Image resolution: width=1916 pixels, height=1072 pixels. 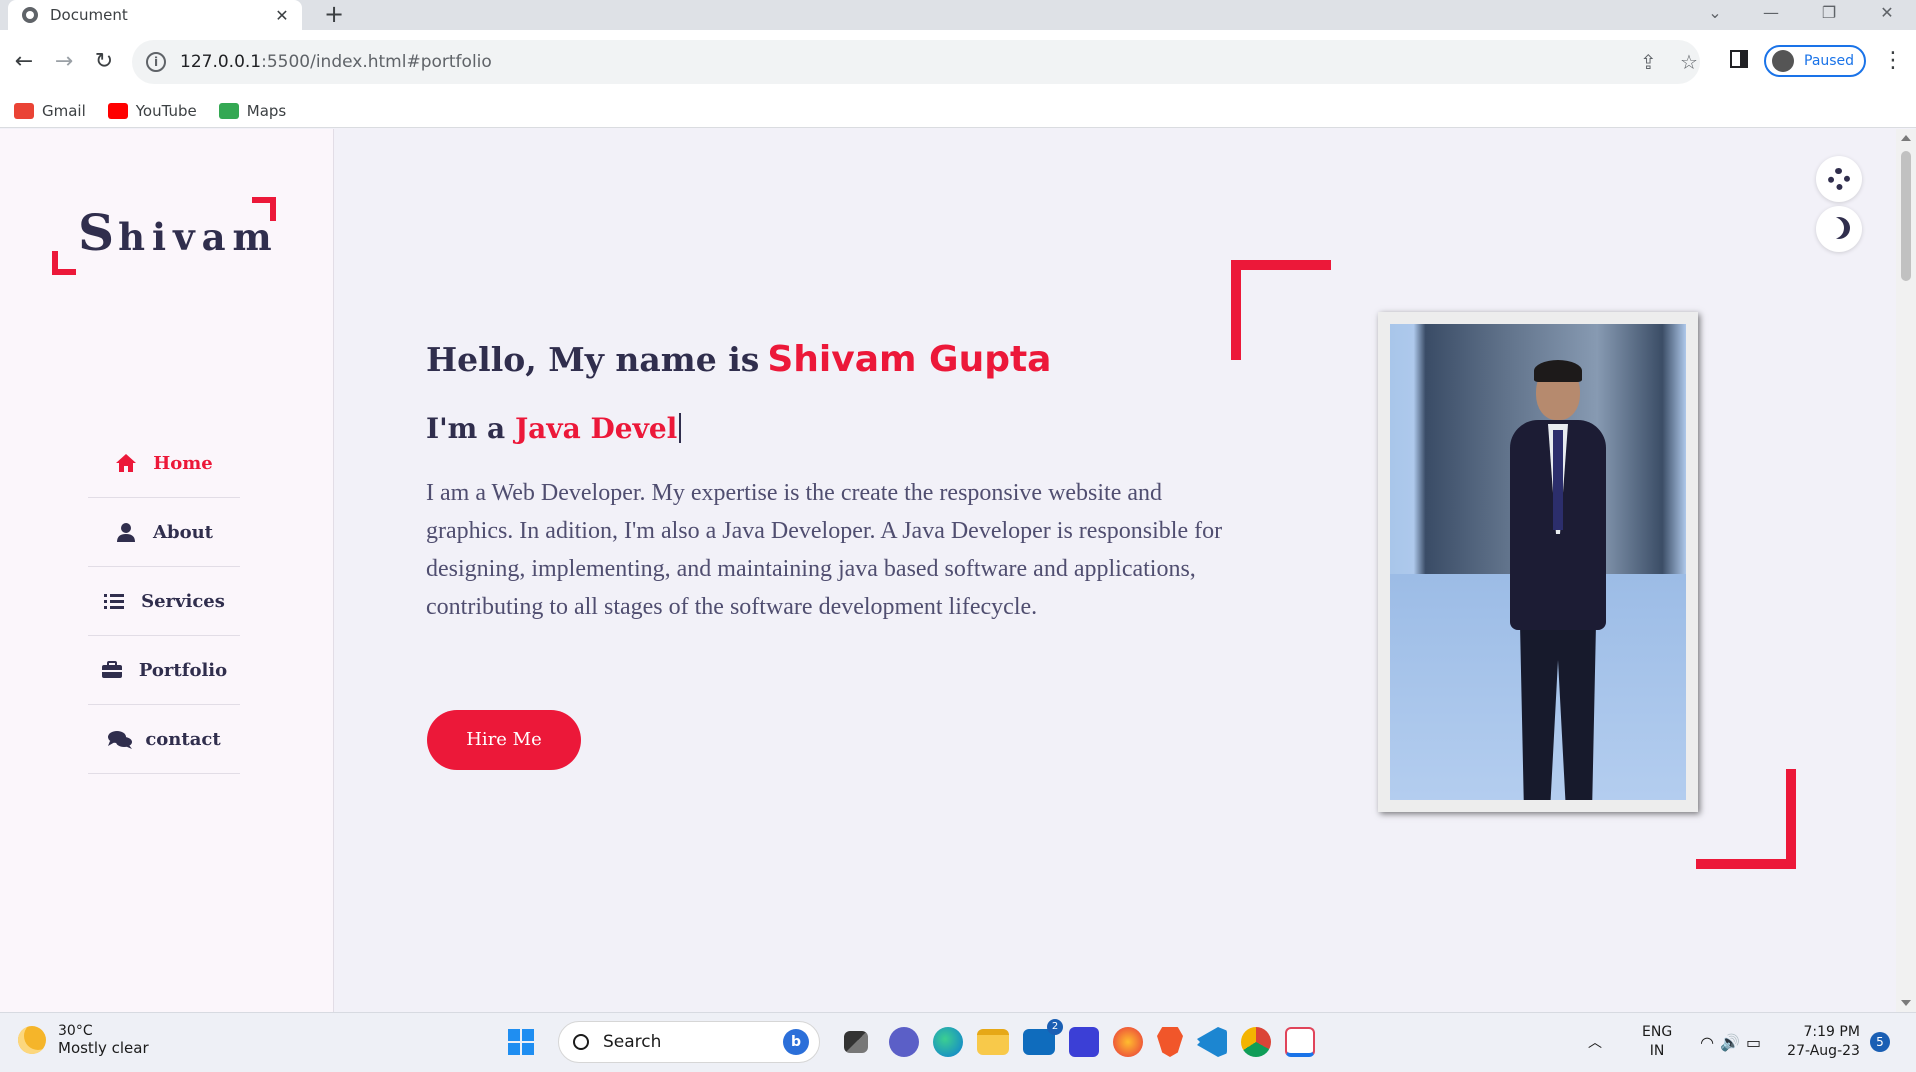 I want to click on bing-icon: b, so click(x=796, y=1042).